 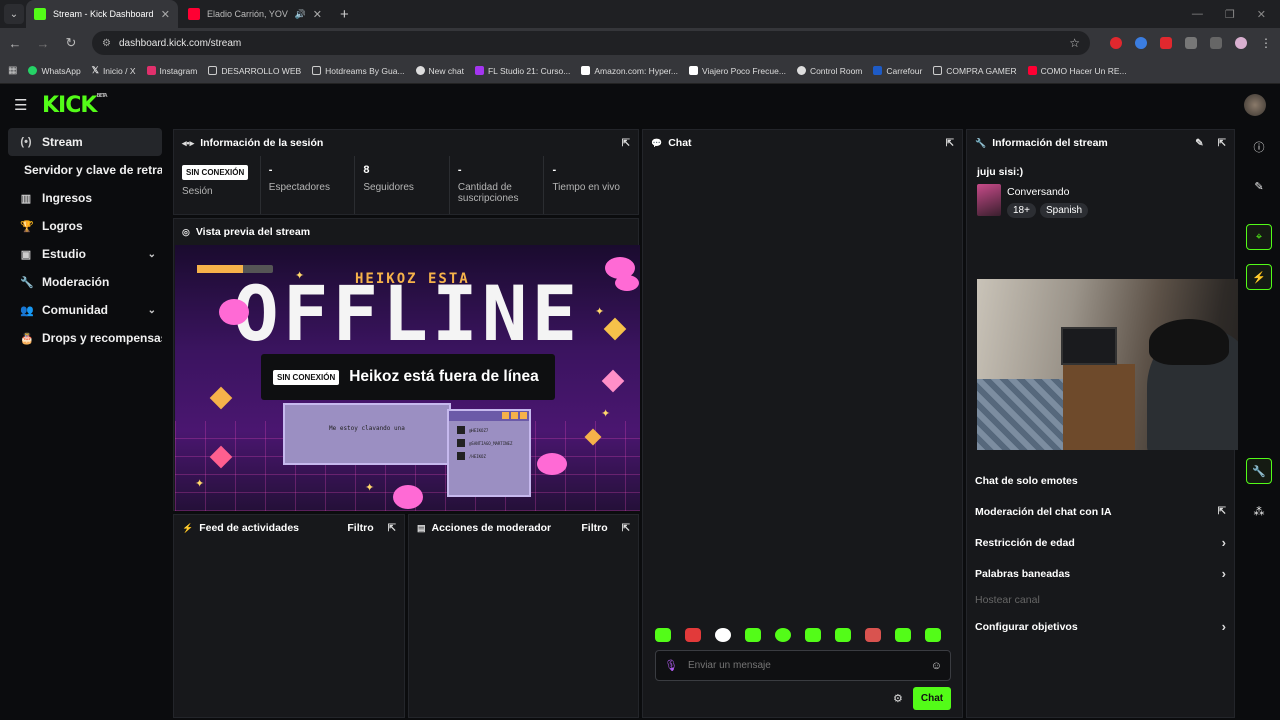 I want to click on back-icon: ←, so click(x=15, y=43).